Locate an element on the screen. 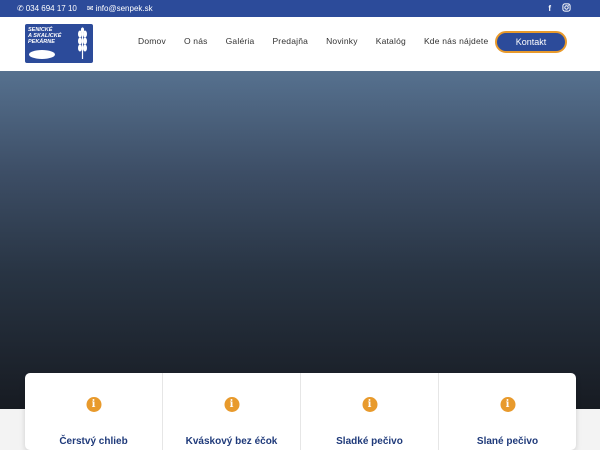 This screenshot has width=600, height=450. feature-card: i Sladké pečivo is located at coordinates (370, 411).